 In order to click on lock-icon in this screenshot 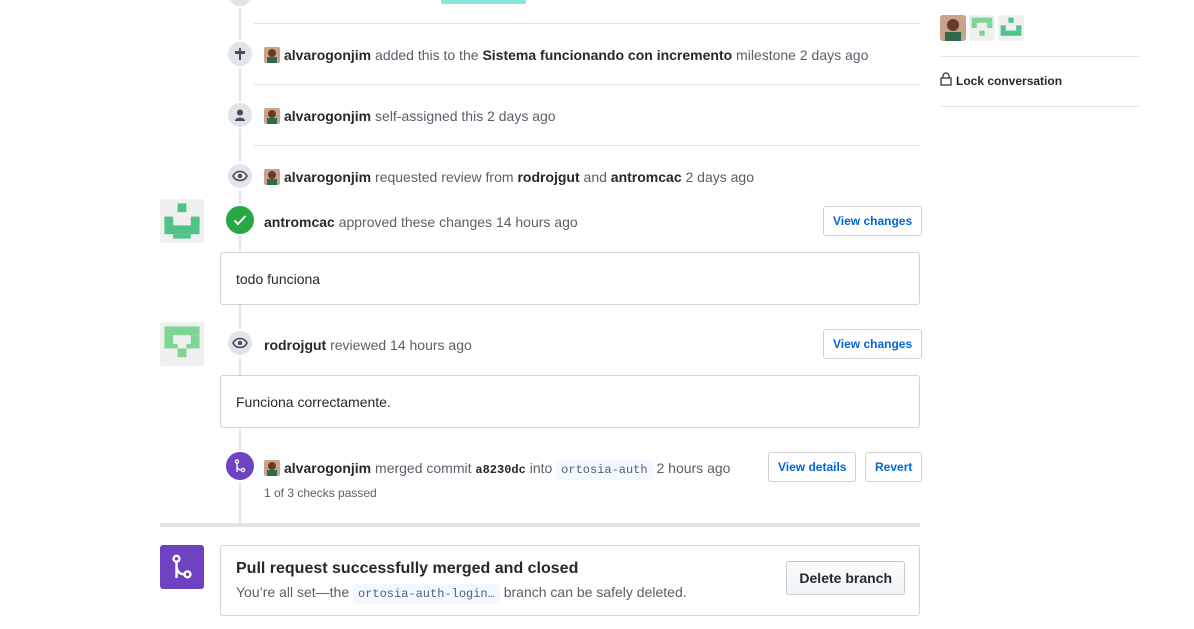, I will do `click(946, 80)`.